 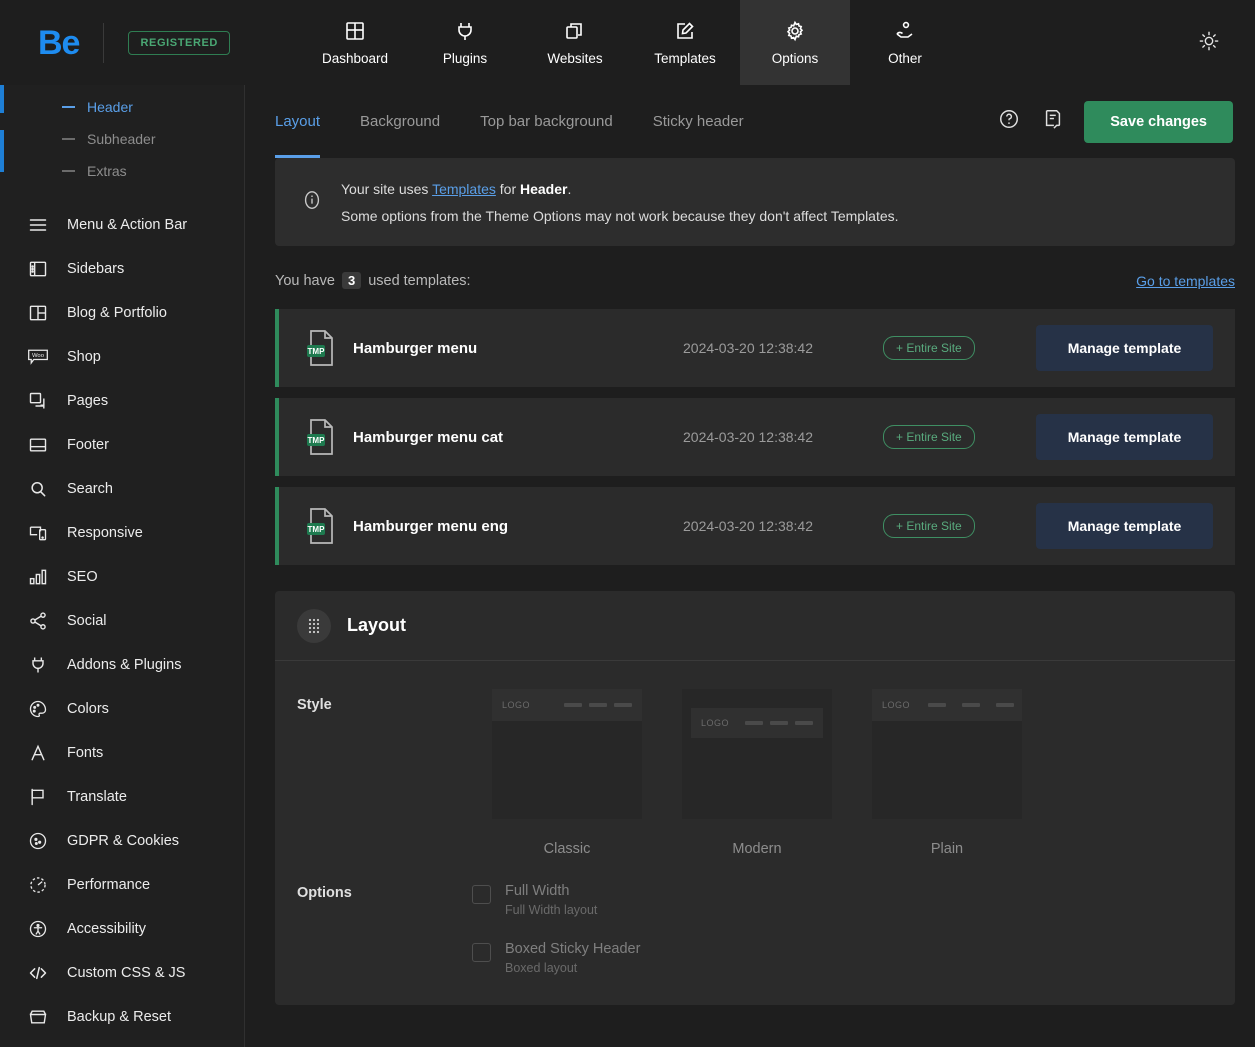 I want to click on sidebar-item-label: Fonts, so click(x=85, y=753).